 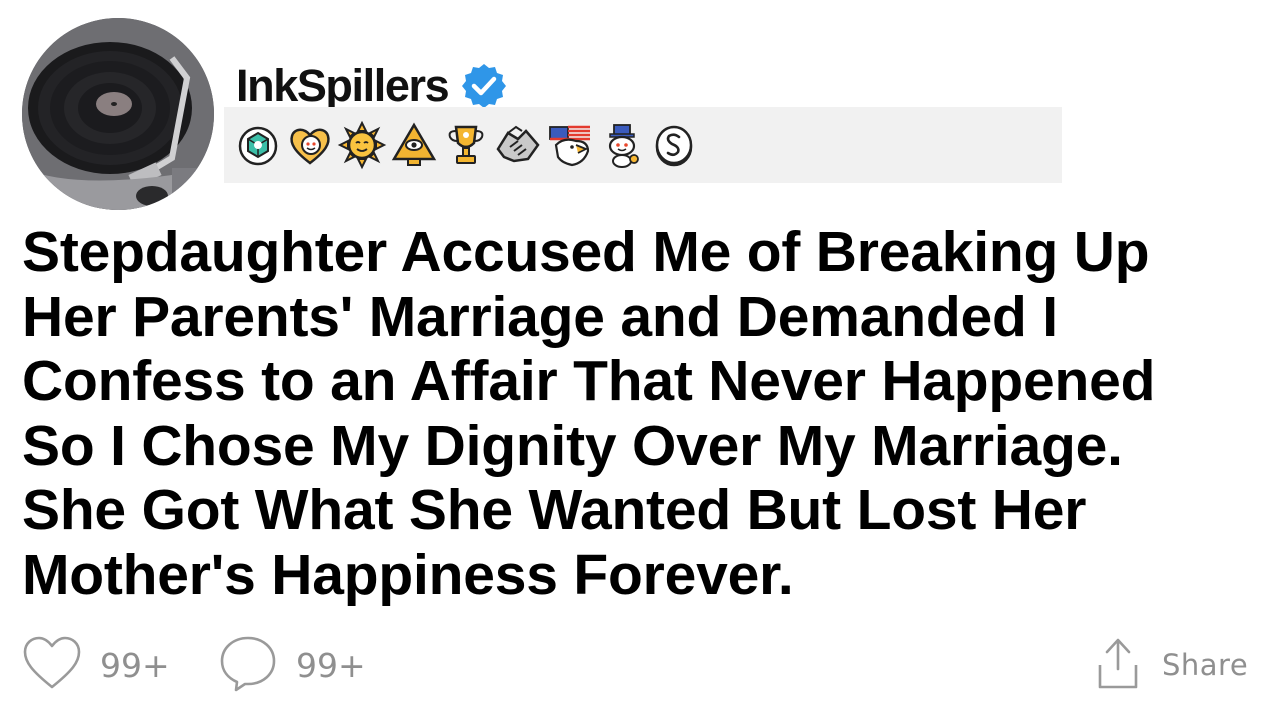 What do you see at coordinates (292, 665) in the screenshot?
I see `comment-button: 99+` at bounding box center [292, 665].